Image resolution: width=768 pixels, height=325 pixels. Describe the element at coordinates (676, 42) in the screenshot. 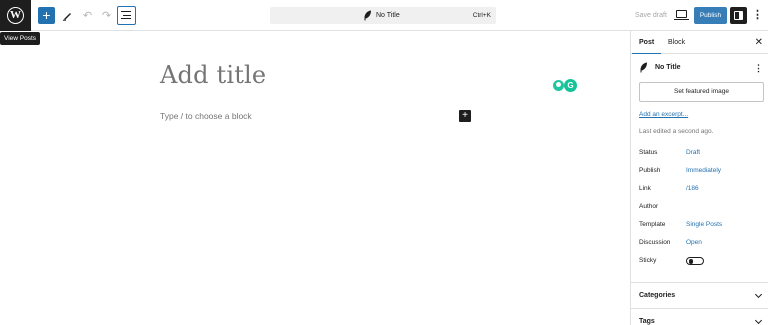

I see `tab-block: Block` at that location.